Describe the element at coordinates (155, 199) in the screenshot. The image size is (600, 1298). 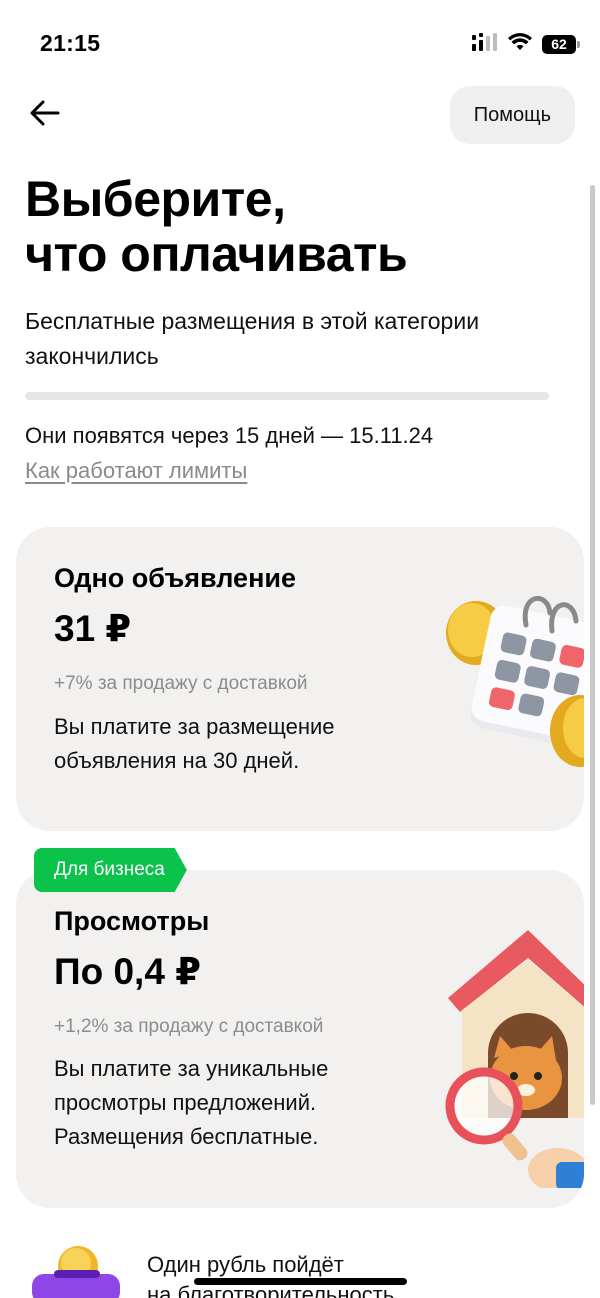
I see `page-title-line-1: Выберите,` at that location.